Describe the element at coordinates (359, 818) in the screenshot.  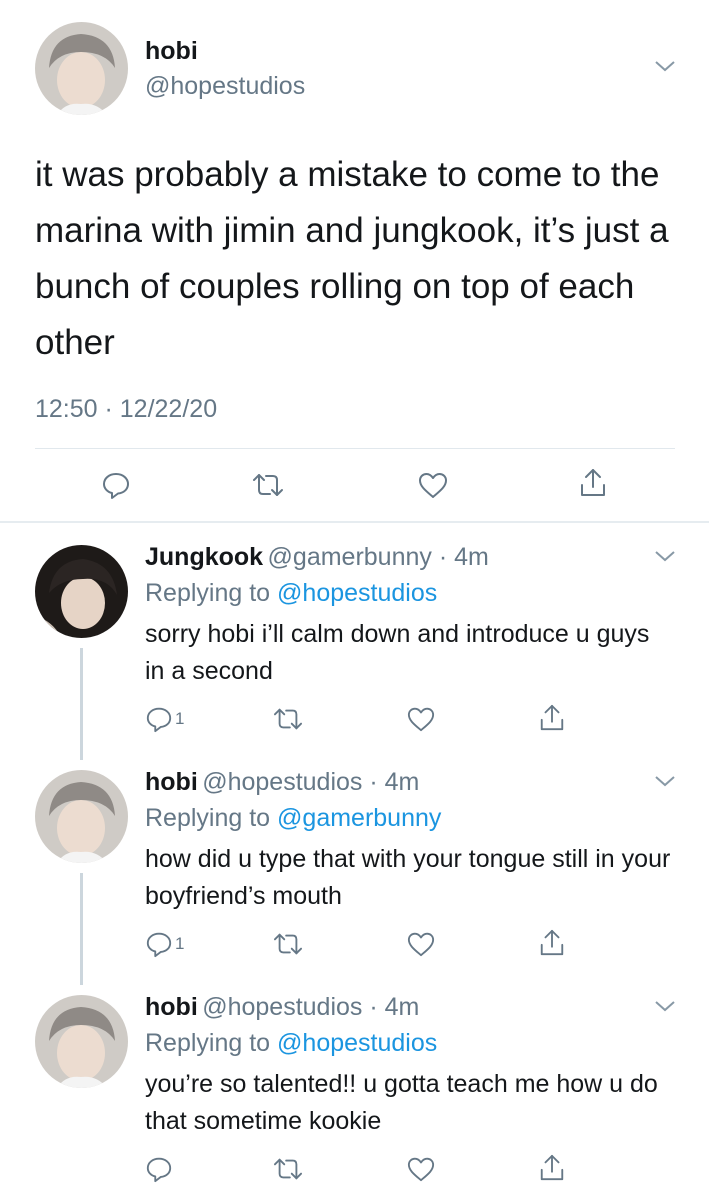
I see `replying-to-handle: @gamerbunny` at that location.